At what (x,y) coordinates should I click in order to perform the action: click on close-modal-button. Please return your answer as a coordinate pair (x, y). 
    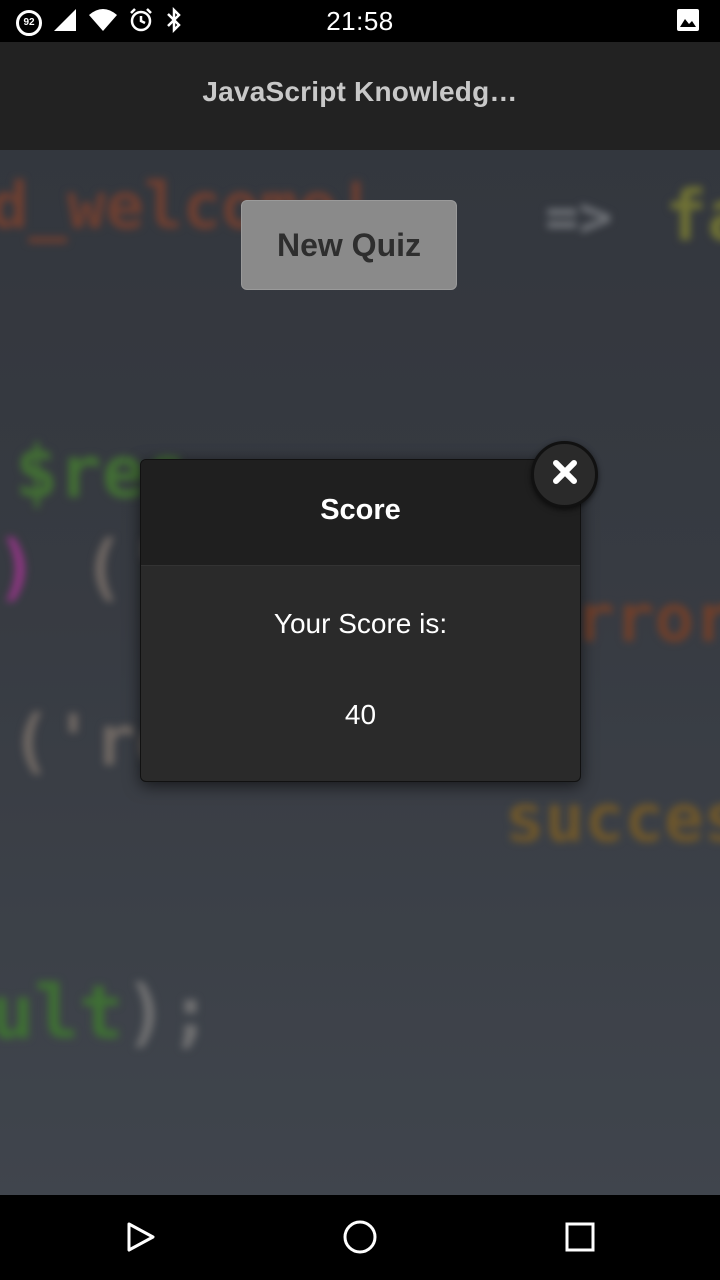
    Looking at the image, I should click on (564, 474).